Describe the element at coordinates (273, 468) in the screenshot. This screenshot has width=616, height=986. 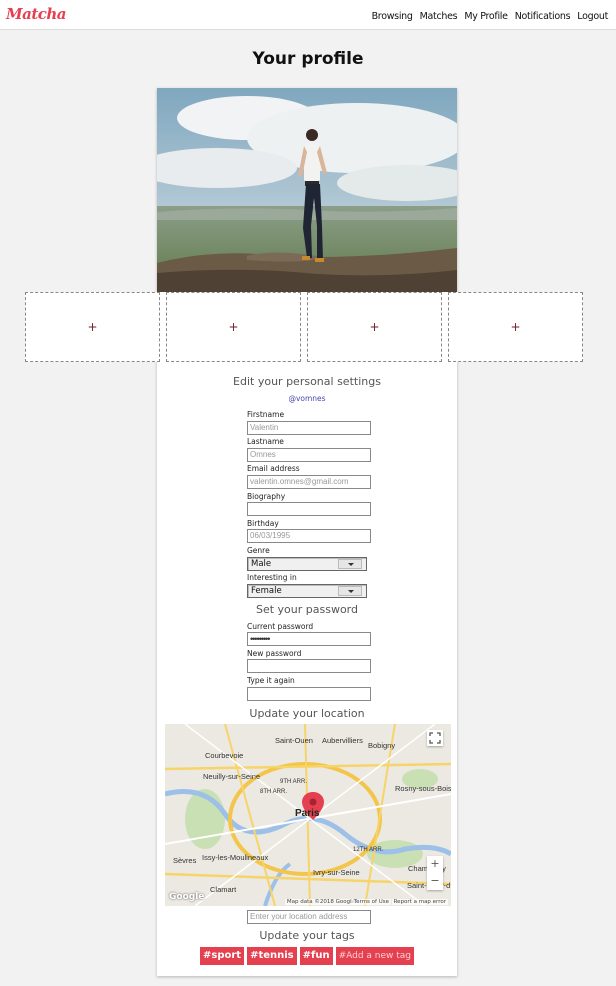
I see `email-label: Email address` at that location.